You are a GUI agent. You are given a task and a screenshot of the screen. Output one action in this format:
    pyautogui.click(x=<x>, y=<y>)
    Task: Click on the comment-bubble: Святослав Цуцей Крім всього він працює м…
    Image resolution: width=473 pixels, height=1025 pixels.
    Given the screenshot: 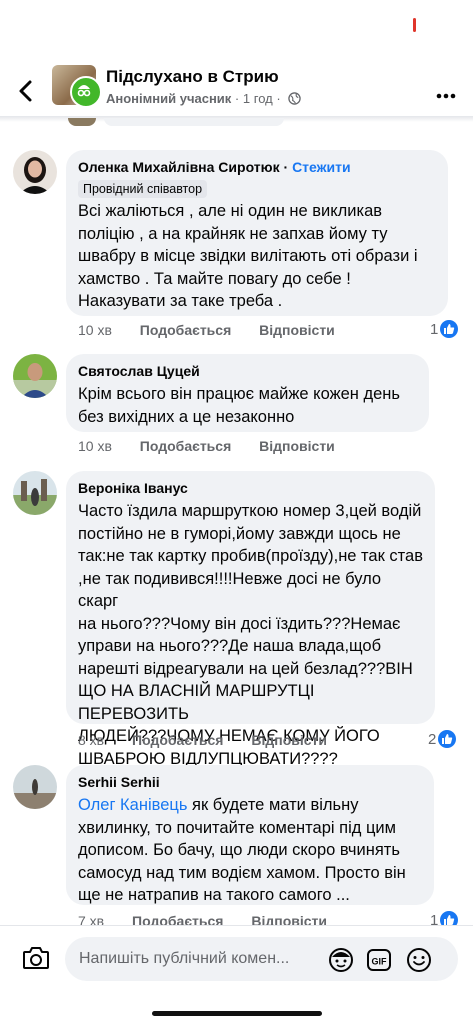 What is the action you would take?
    pyautogui.click(x=247, y=393)
    